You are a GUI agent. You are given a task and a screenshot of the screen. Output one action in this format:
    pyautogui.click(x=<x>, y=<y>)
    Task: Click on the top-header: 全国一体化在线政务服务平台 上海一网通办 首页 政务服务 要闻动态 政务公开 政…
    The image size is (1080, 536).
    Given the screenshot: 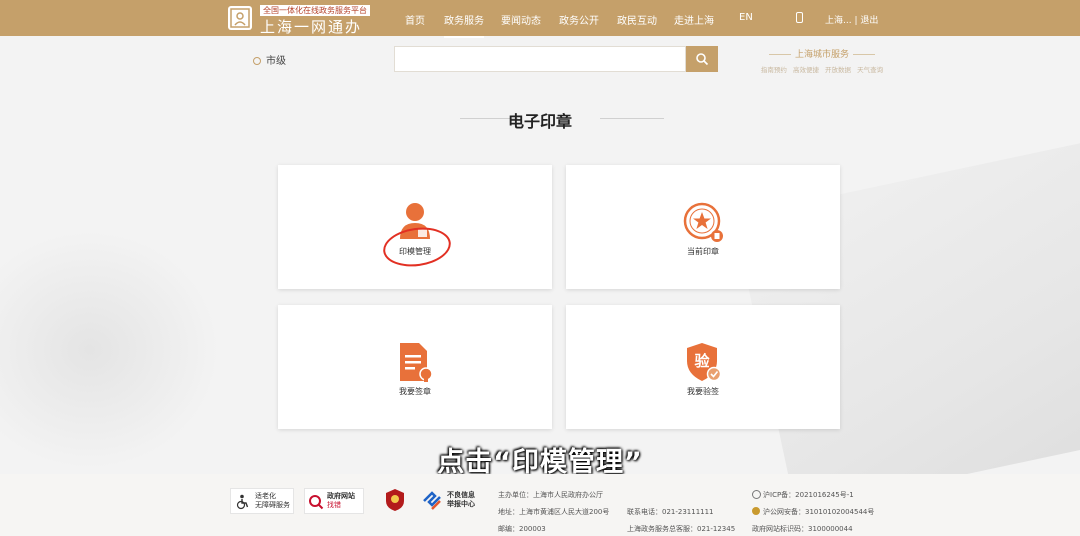 What is the action you would take?
    pyautogui.click(x=540, y=19)
    